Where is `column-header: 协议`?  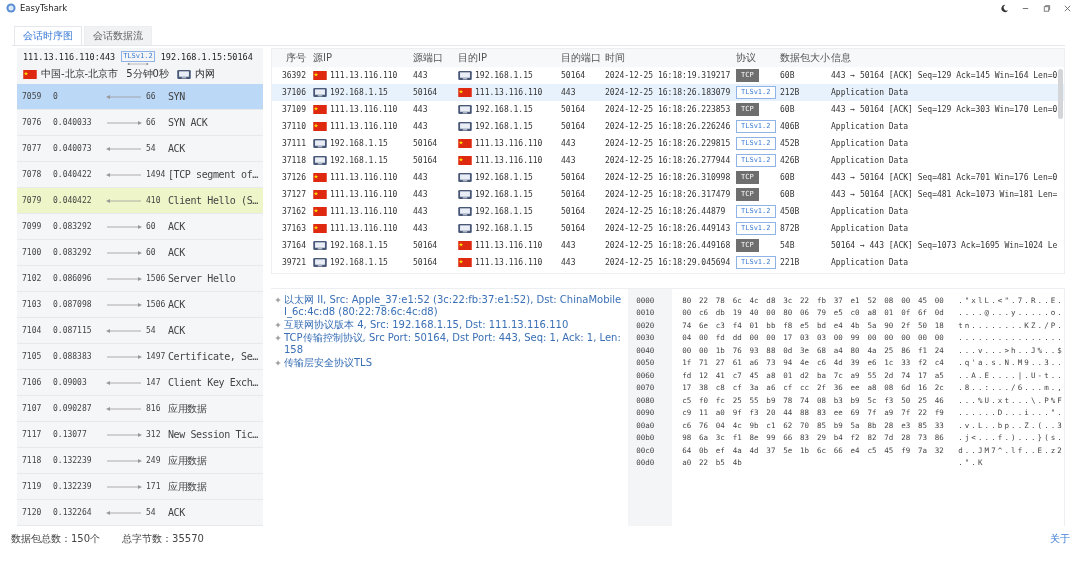 column-header: 协议 is located at coordinates (757, 58).